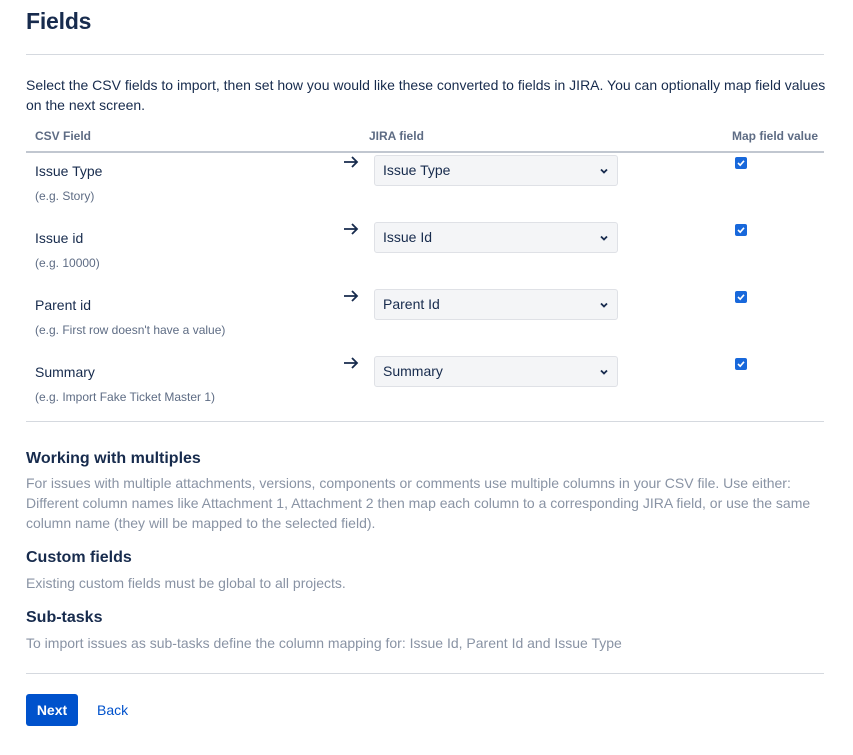 This screenshot has height=755, width=853. What do you see at coordinates (411, 304) in the screenshot?
I see `jira-field-select-value: Parent Id` at bounding box center [411, 304].